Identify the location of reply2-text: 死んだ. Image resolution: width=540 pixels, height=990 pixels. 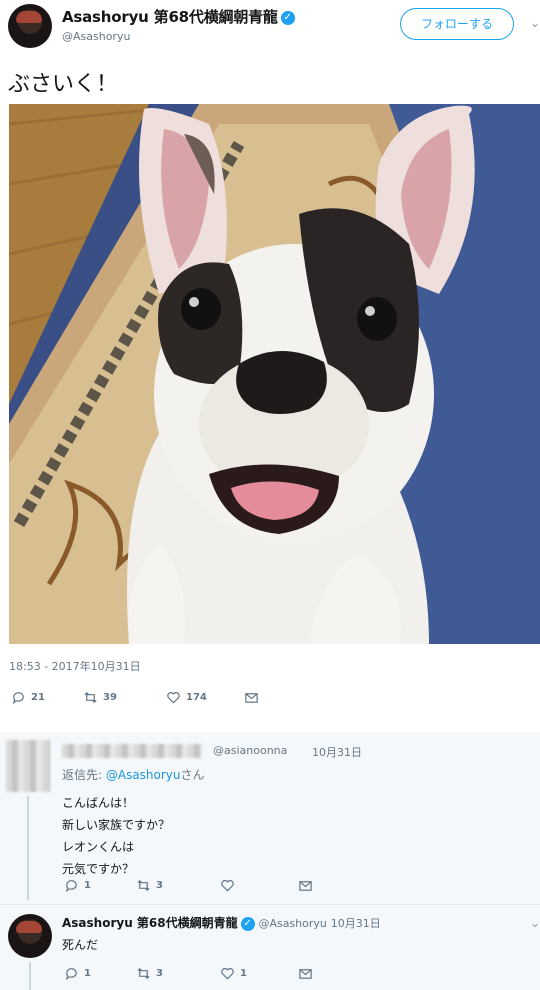
(80, 945).